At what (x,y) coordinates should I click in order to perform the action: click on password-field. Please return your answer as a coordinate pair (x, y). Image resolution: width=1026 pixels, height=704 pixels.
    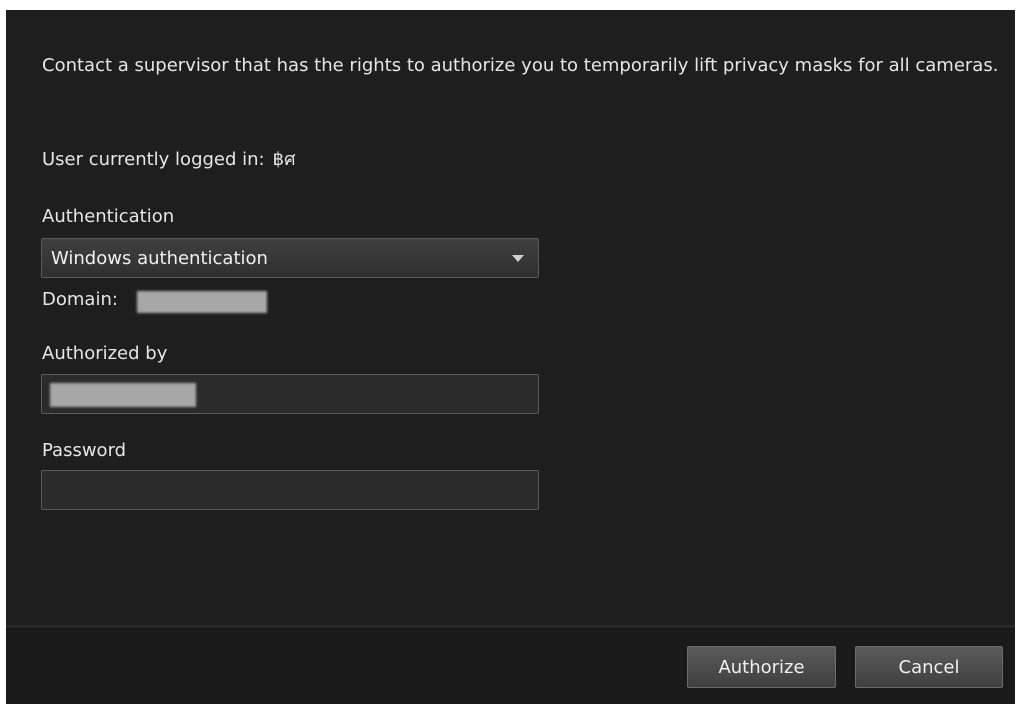
    Looking at the image, I should click on (290, 490).